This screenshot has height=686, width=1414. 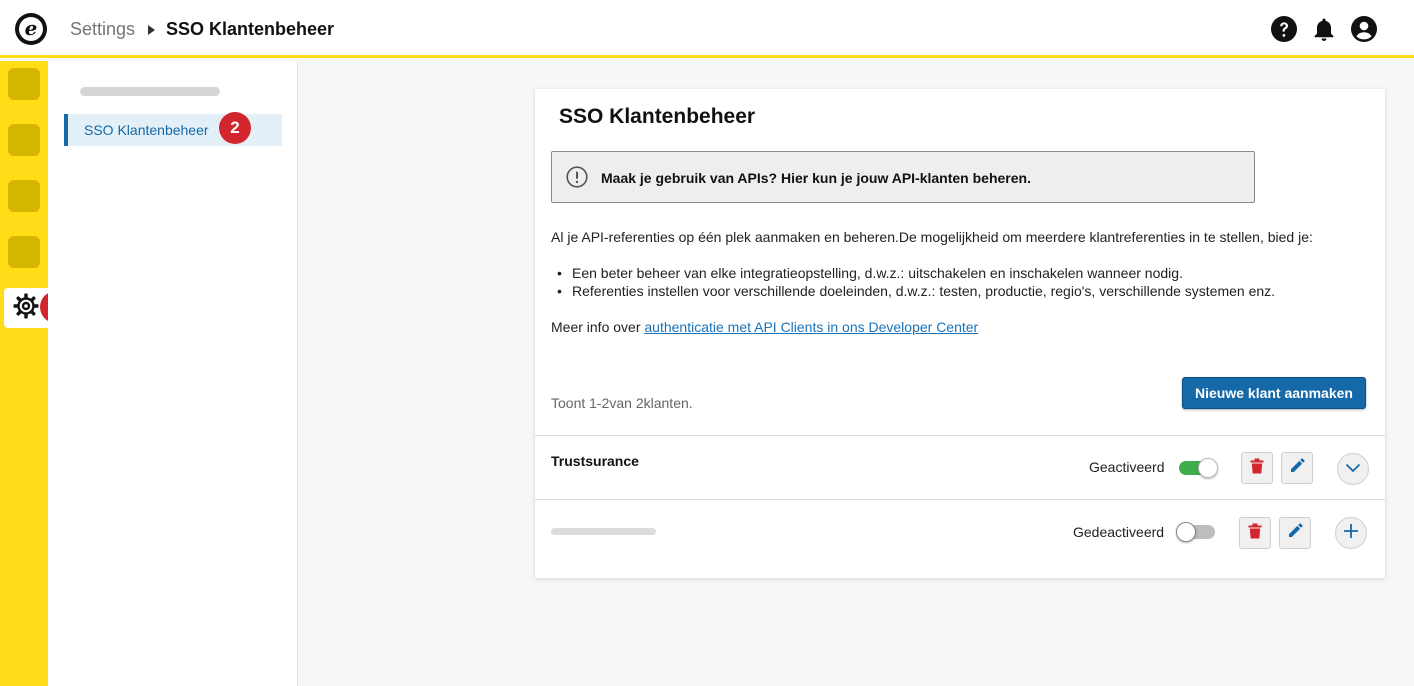 I want to click on chevron-down-icon, so click(x=1353, y=469).